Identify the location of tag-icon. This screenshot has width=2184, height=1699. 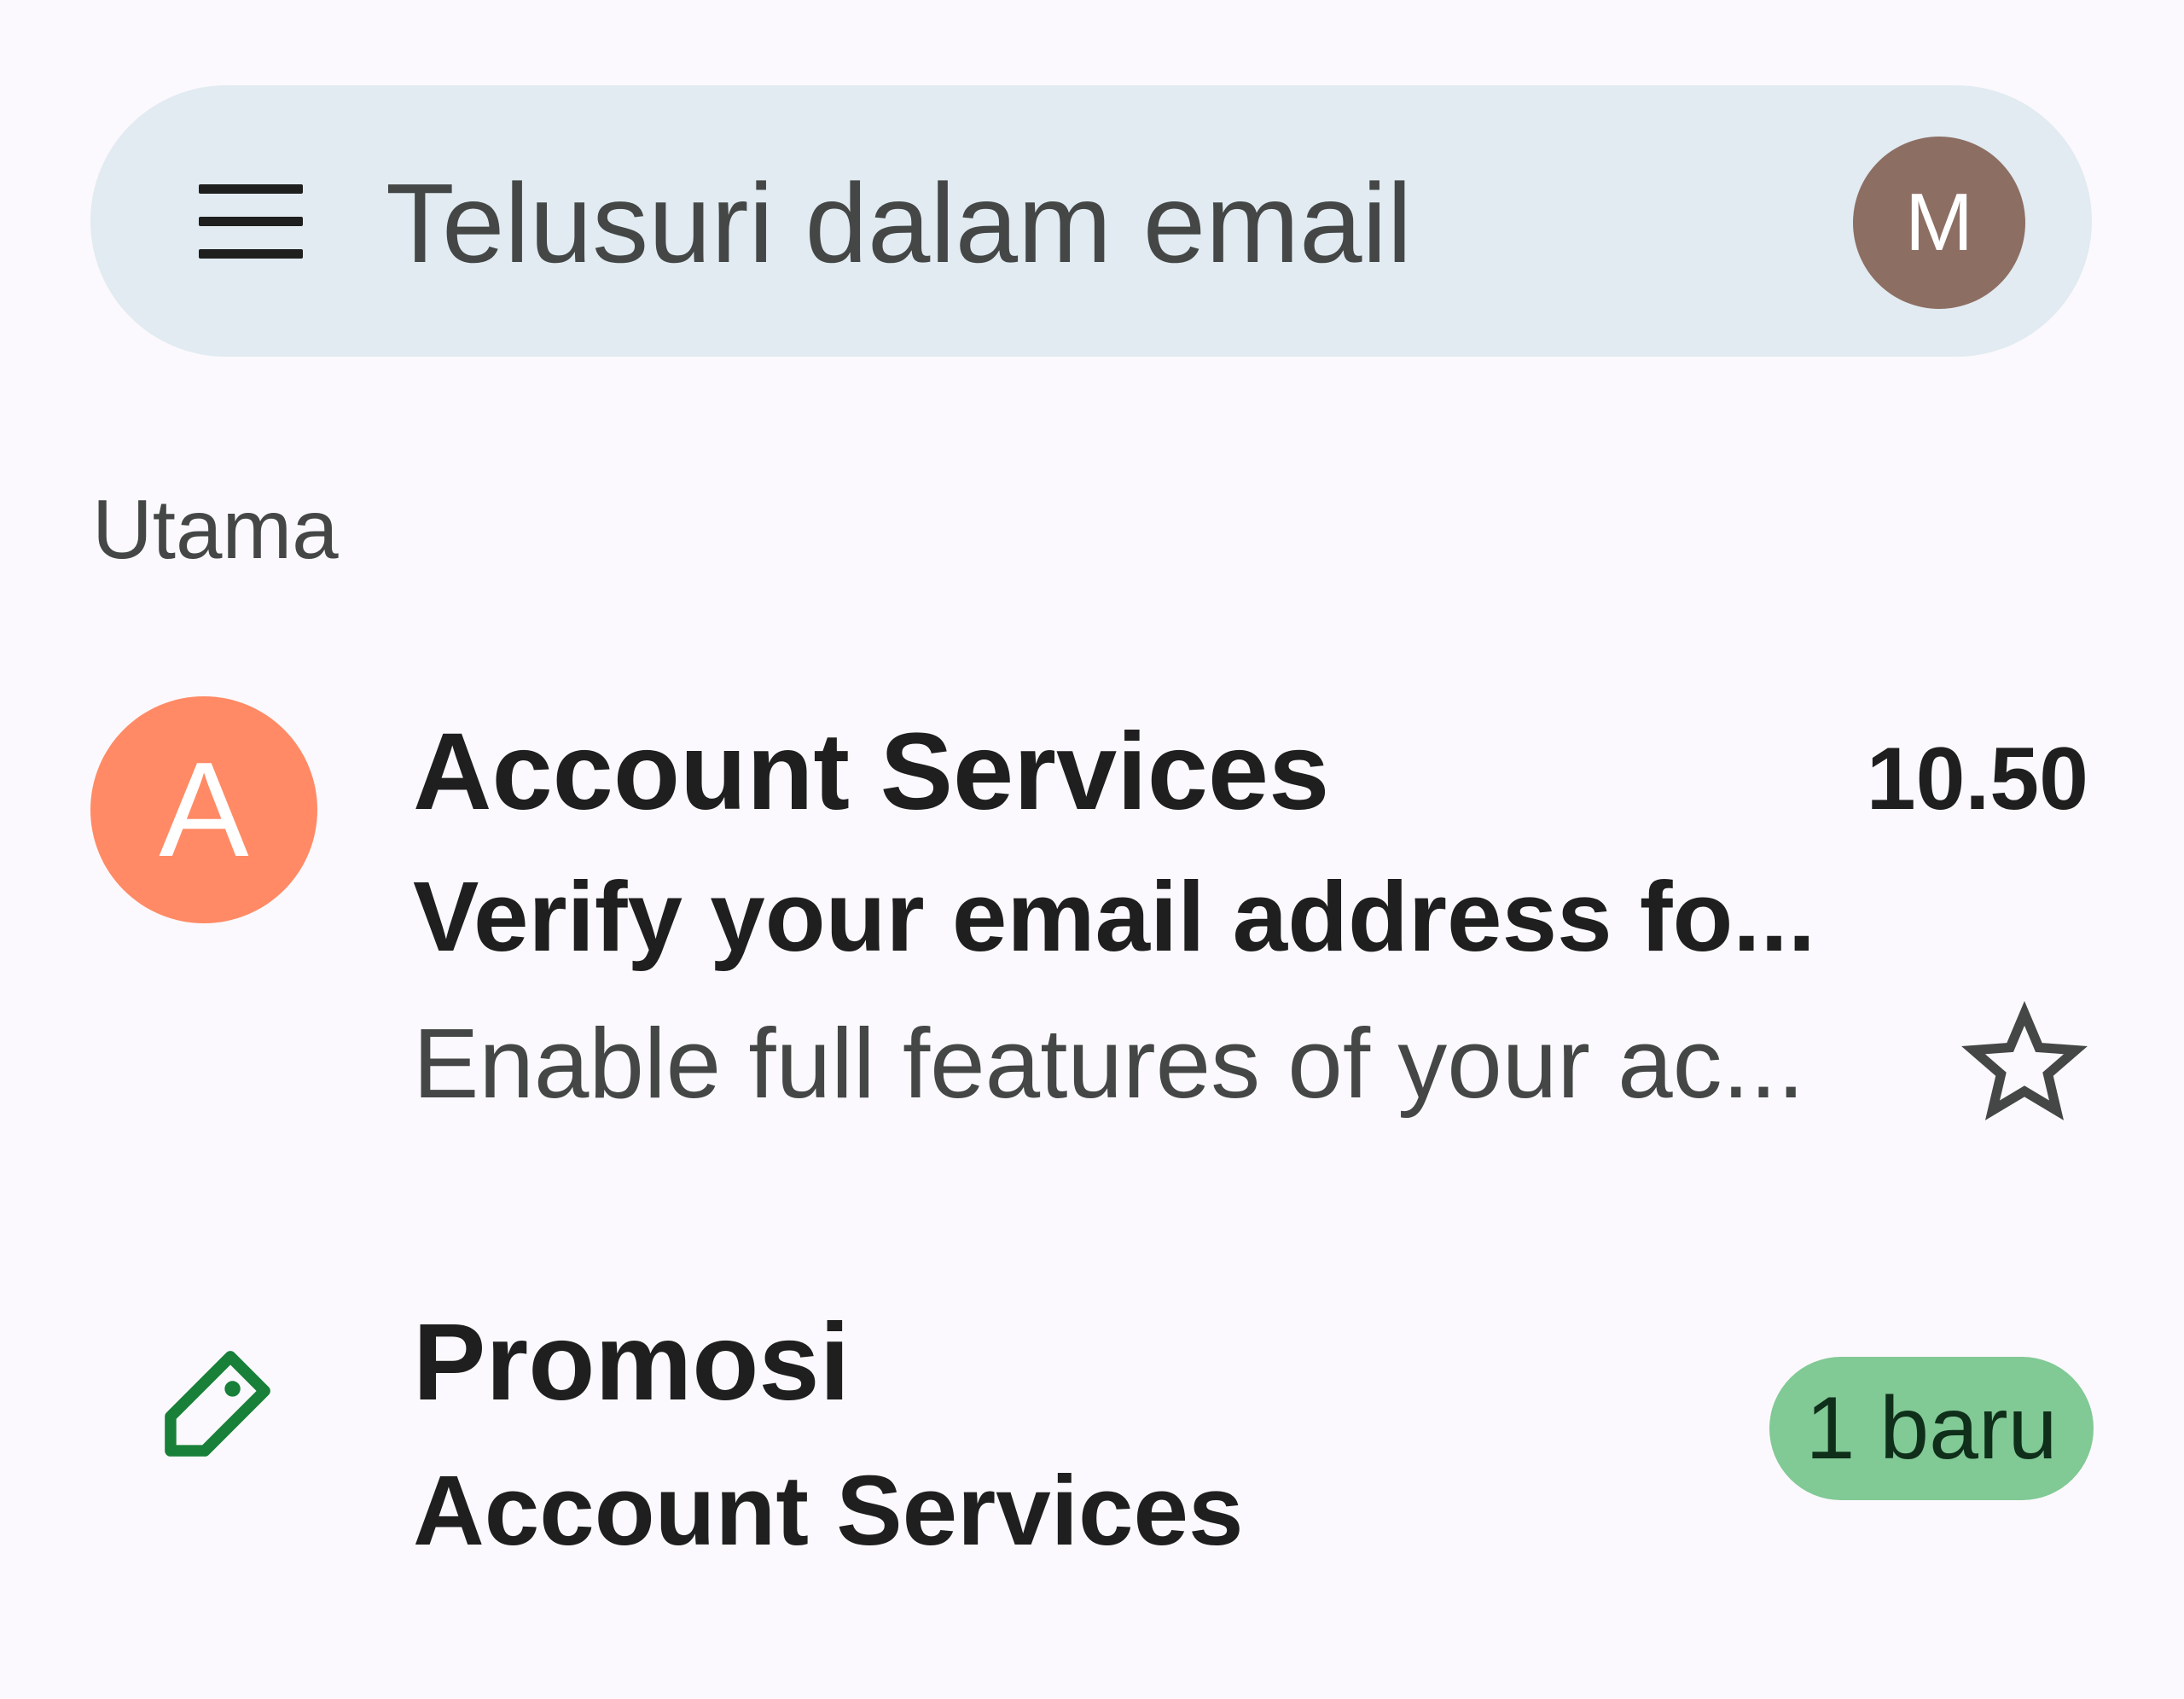
(217, 1404).